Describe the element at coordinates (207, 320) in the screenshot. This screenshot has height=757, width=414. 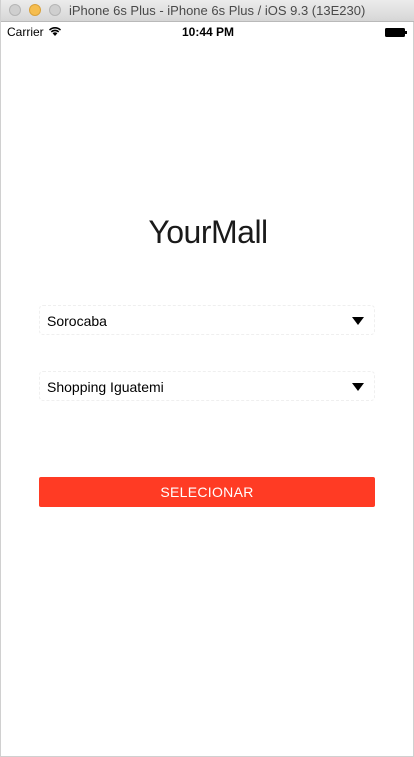
I see `city-picker: Sorocaba` at that location.